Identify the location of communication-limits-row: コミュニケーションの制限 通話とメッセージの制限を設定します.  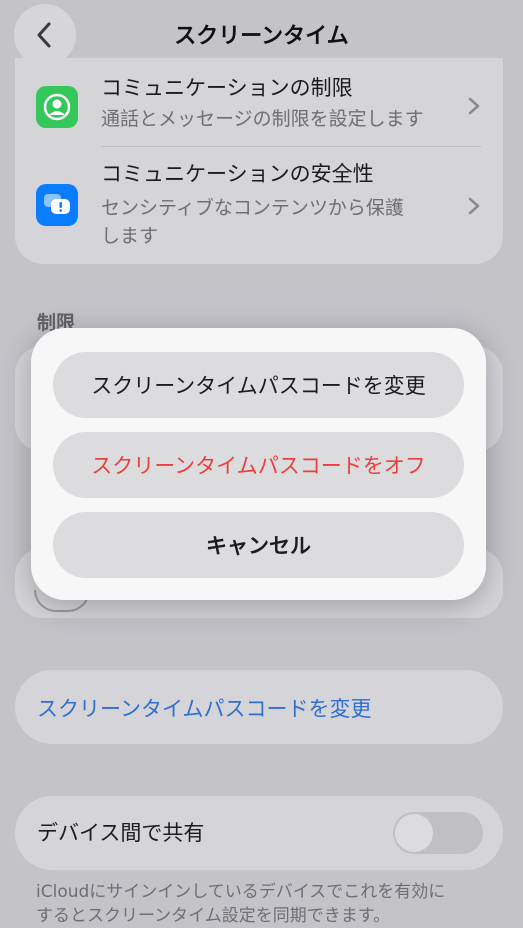
(259, 105).